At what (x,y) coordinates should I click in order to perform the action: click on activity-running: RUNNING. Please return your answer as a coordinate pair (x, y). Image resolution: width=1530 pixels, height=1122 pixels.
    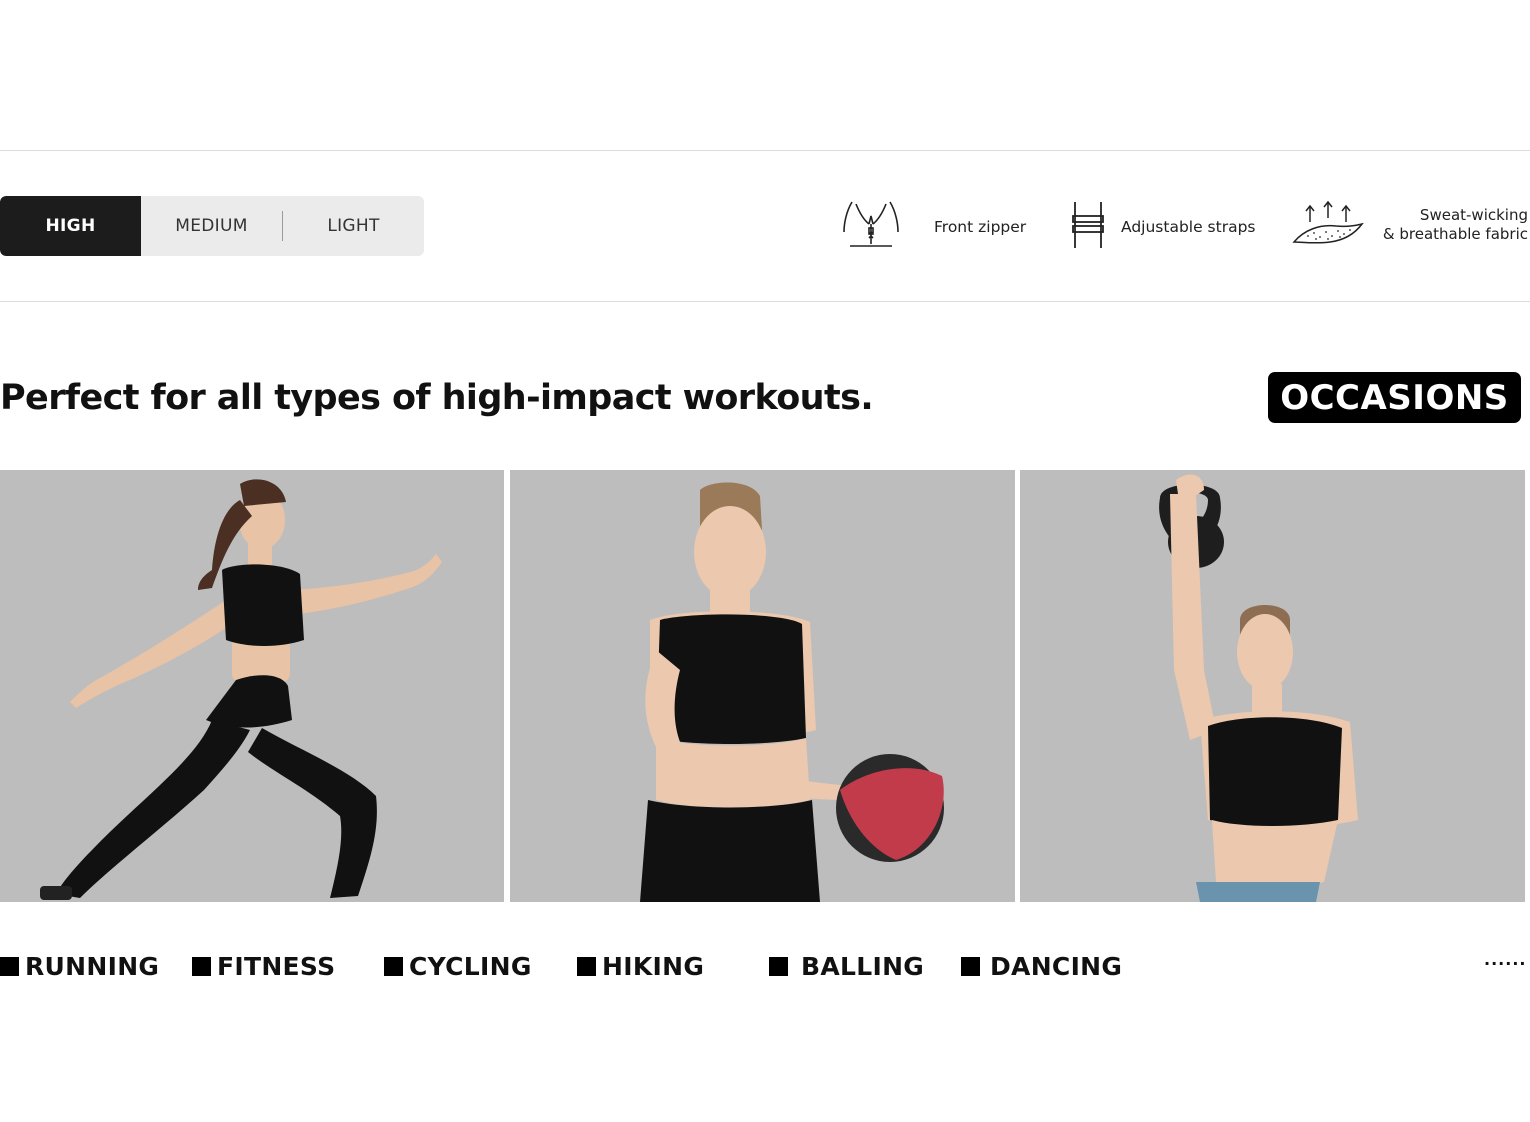
    Looking at the image, I should click on (79, 966).